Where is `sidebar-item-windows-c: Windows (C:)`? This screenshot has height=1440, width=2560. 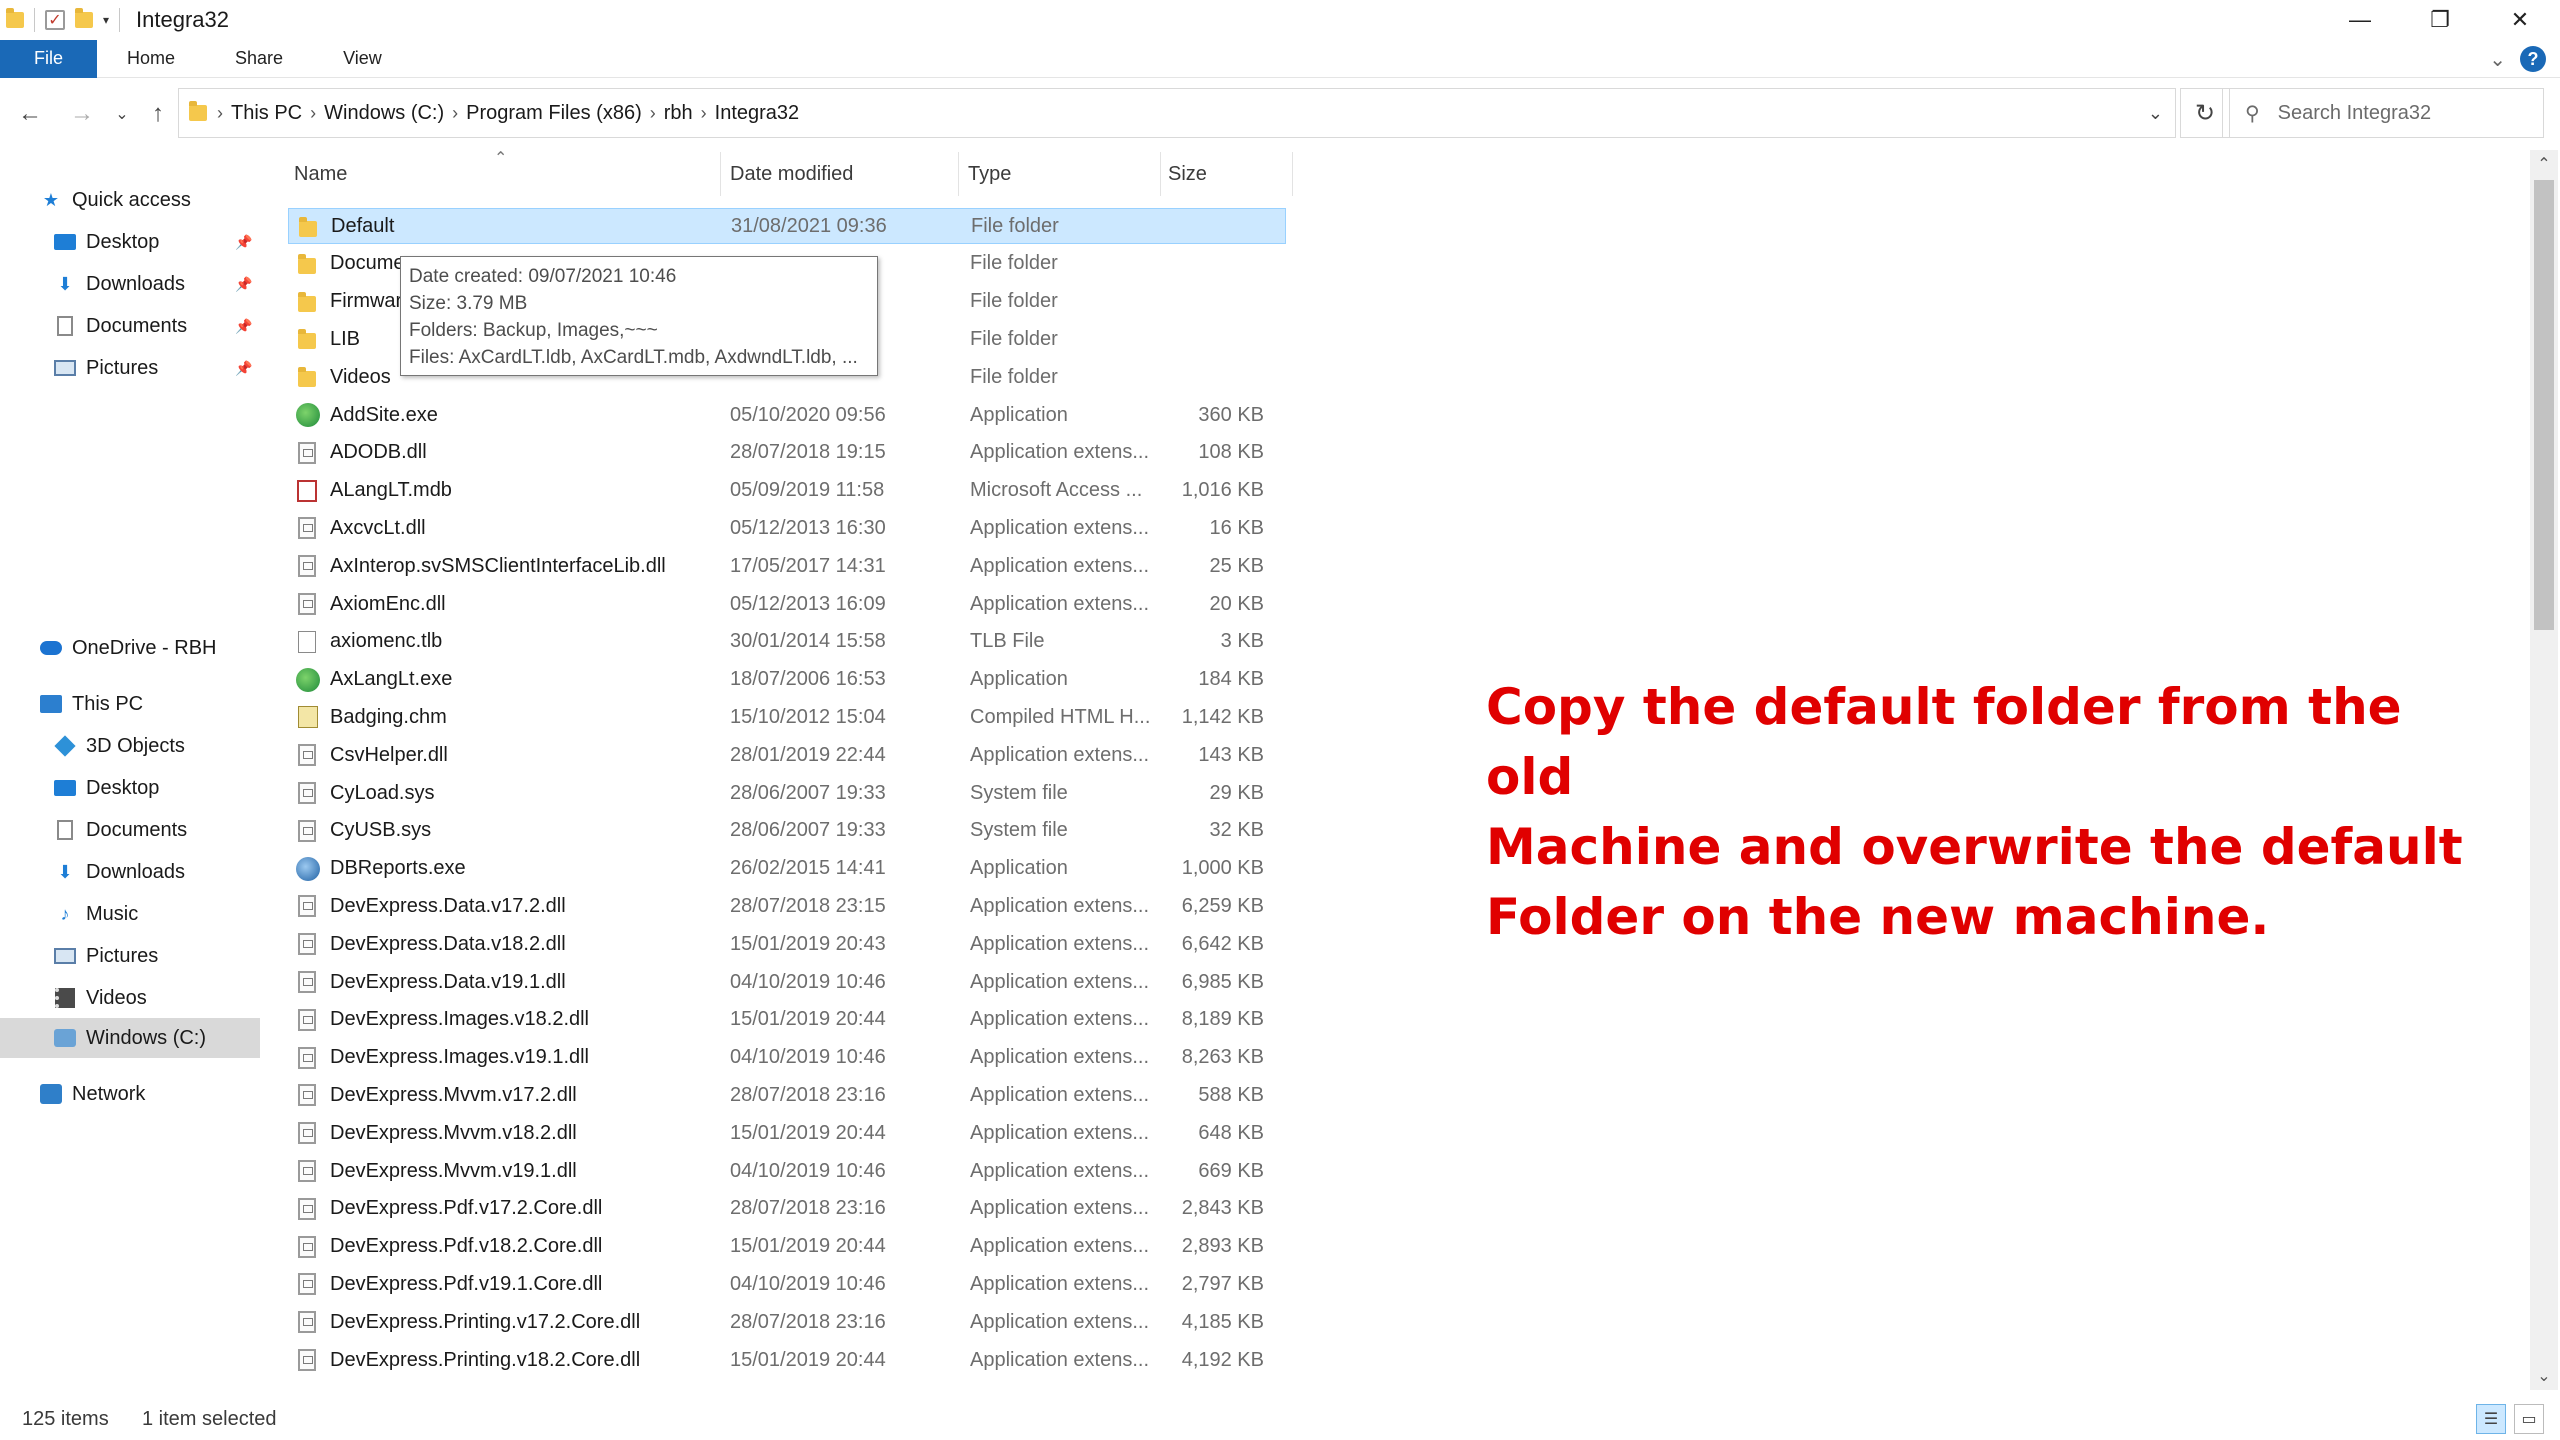 sidebar-item-windows-c: Windows (C:) is located at coordinates (130, 1038).